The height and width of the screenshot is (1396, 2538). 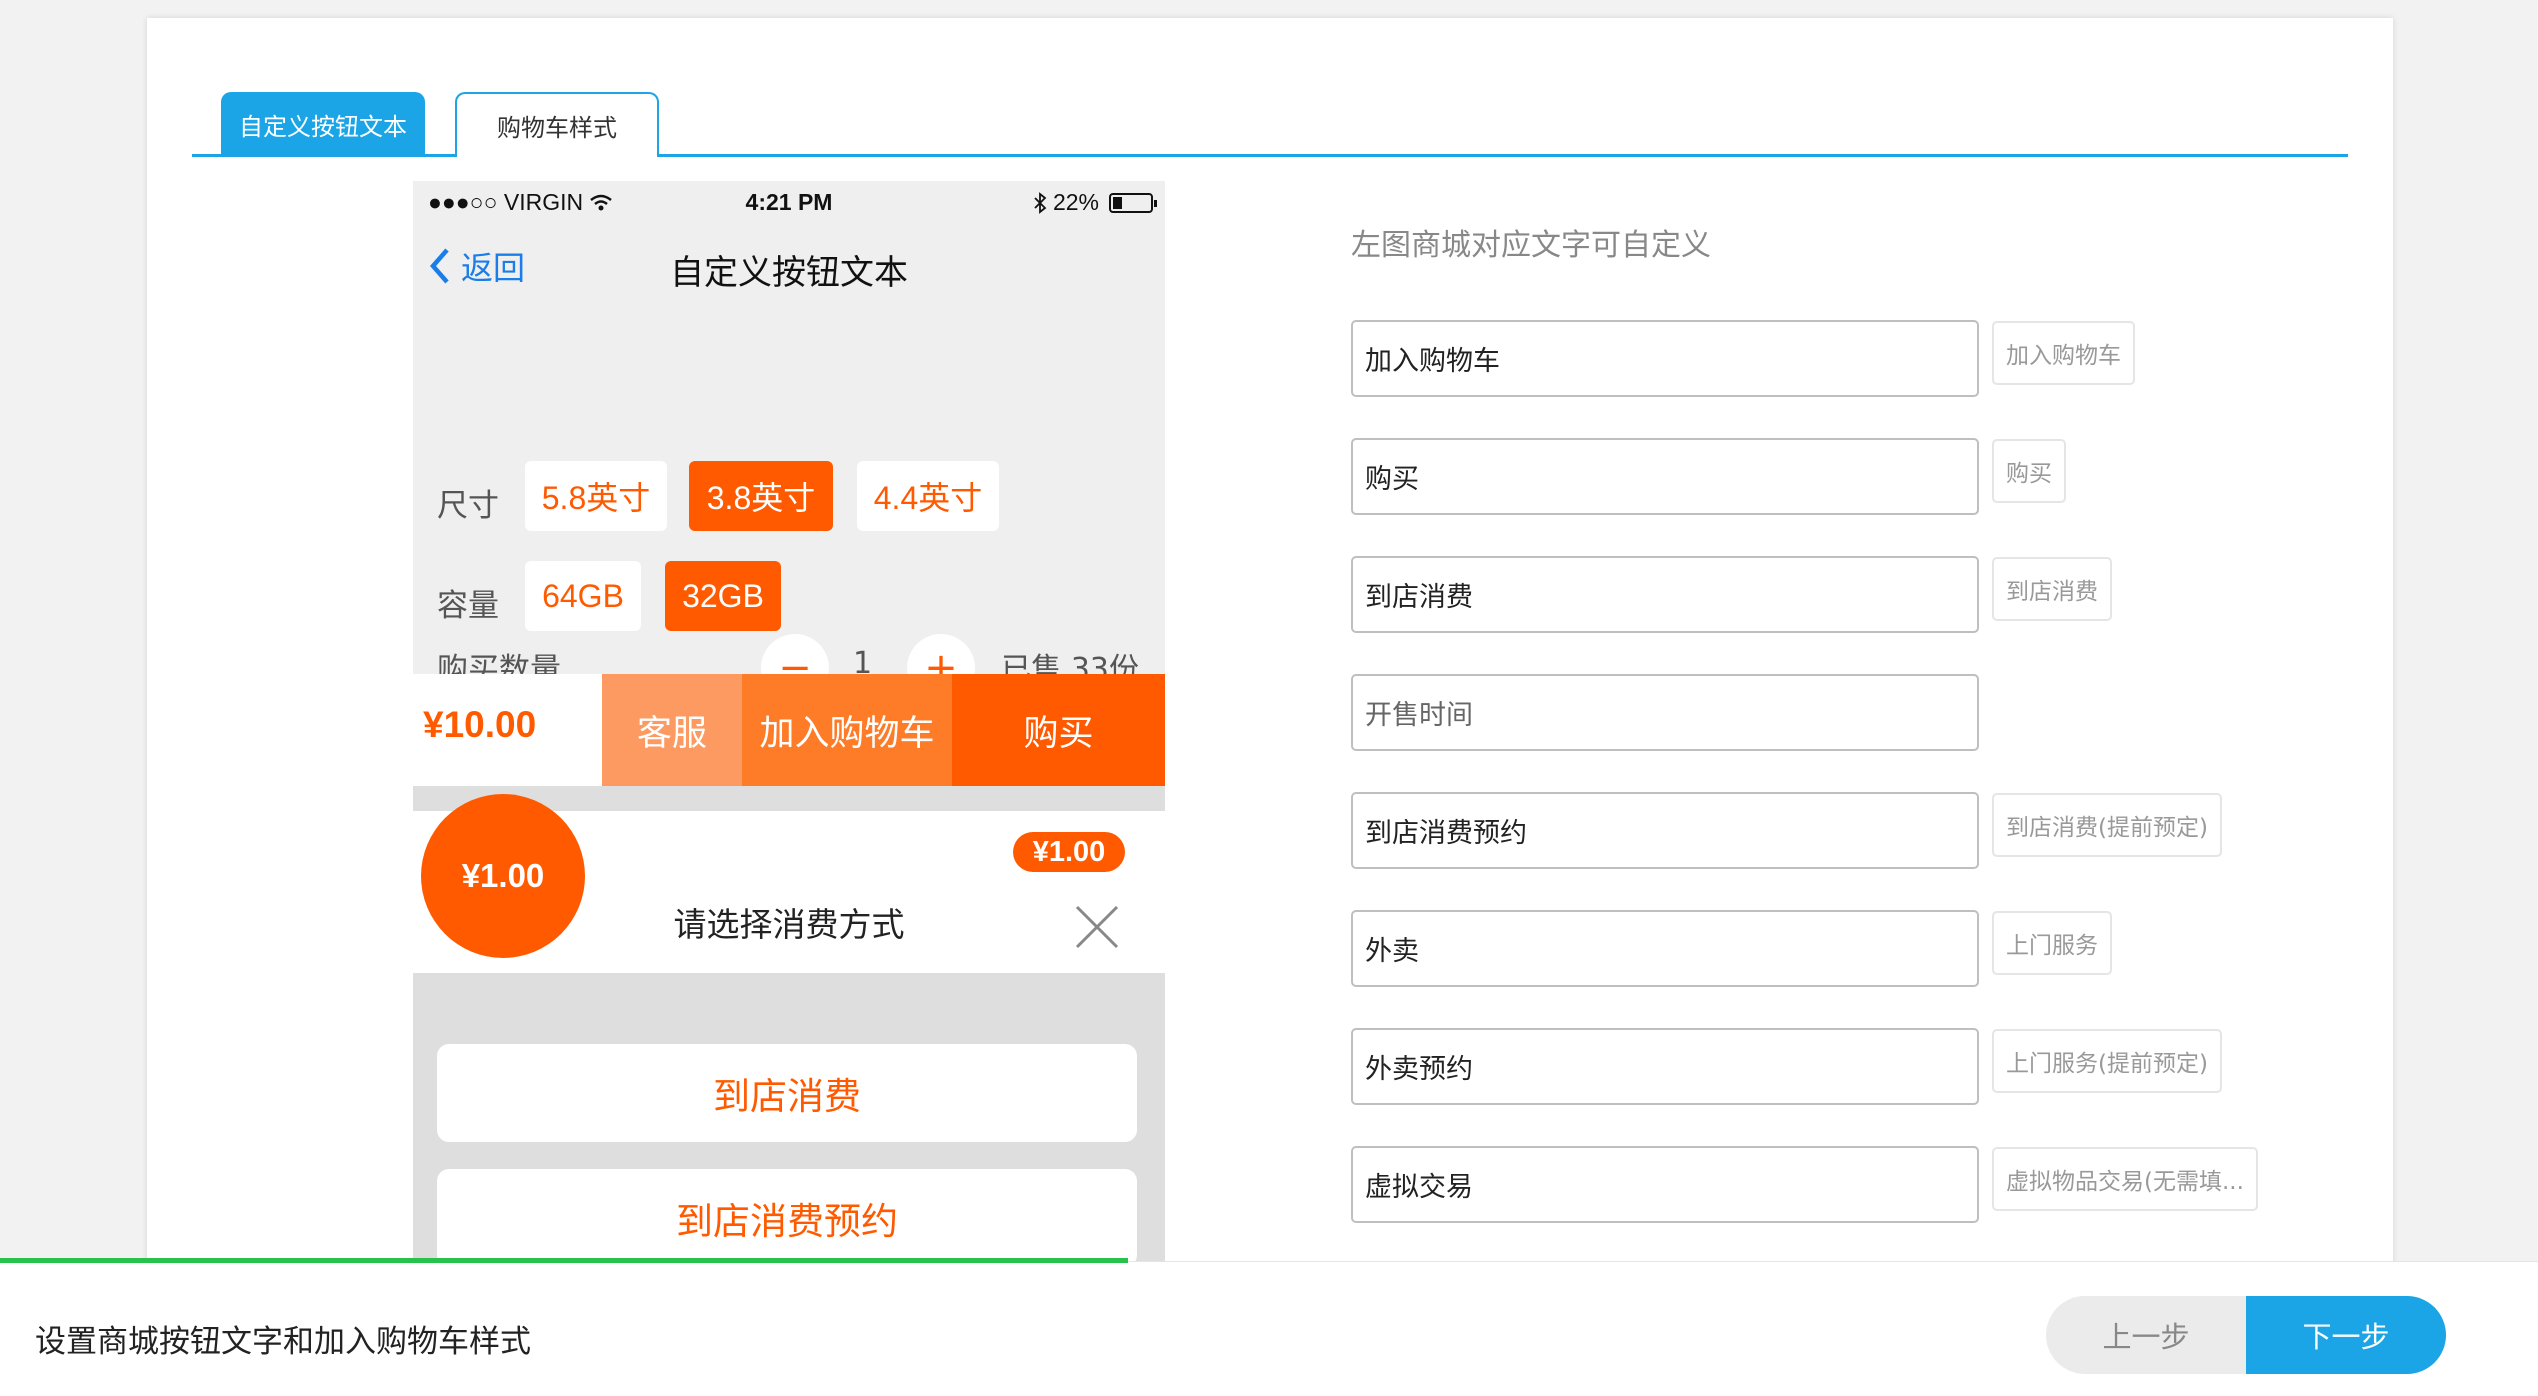 What do you see at coordinates (1665, 1184) in the screenshot?
I see `text-field-virtual: 虚拟交易` at bounding box center [1665, 1184].